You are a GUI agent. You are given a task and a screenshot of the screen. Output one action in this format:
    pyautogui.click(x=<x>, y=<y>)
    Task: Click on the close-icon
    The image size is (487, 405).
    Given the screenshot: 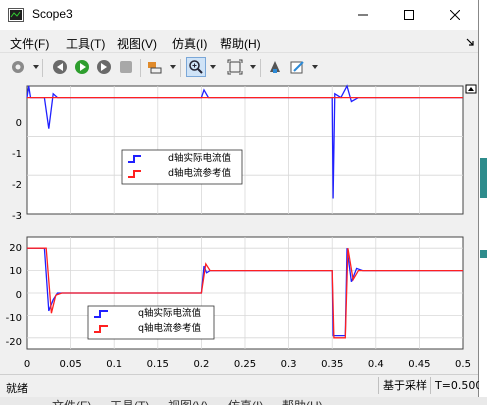 What is the action you would take?
    pyautogui.click(x=455, y=15)
    